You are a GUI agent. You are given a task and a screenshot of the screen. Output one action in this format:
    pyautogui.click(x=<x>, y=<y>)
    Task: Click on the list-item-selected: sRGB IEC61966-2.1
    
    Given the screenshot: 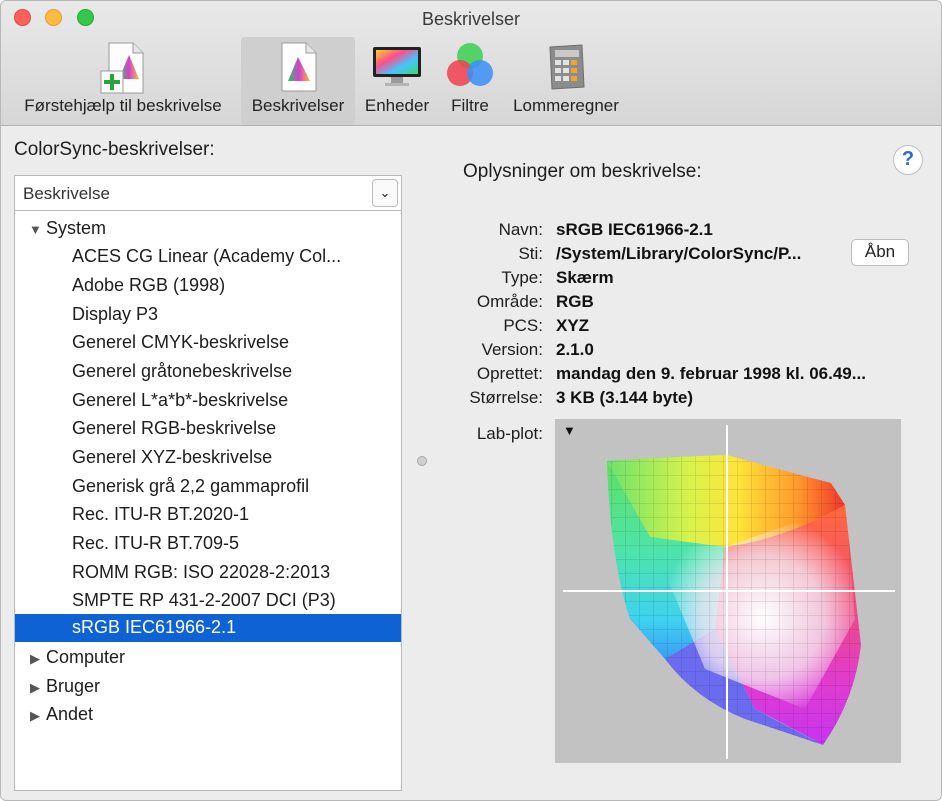 What is the action you would take?
    pyautogui.click(x=208, y=628)
    